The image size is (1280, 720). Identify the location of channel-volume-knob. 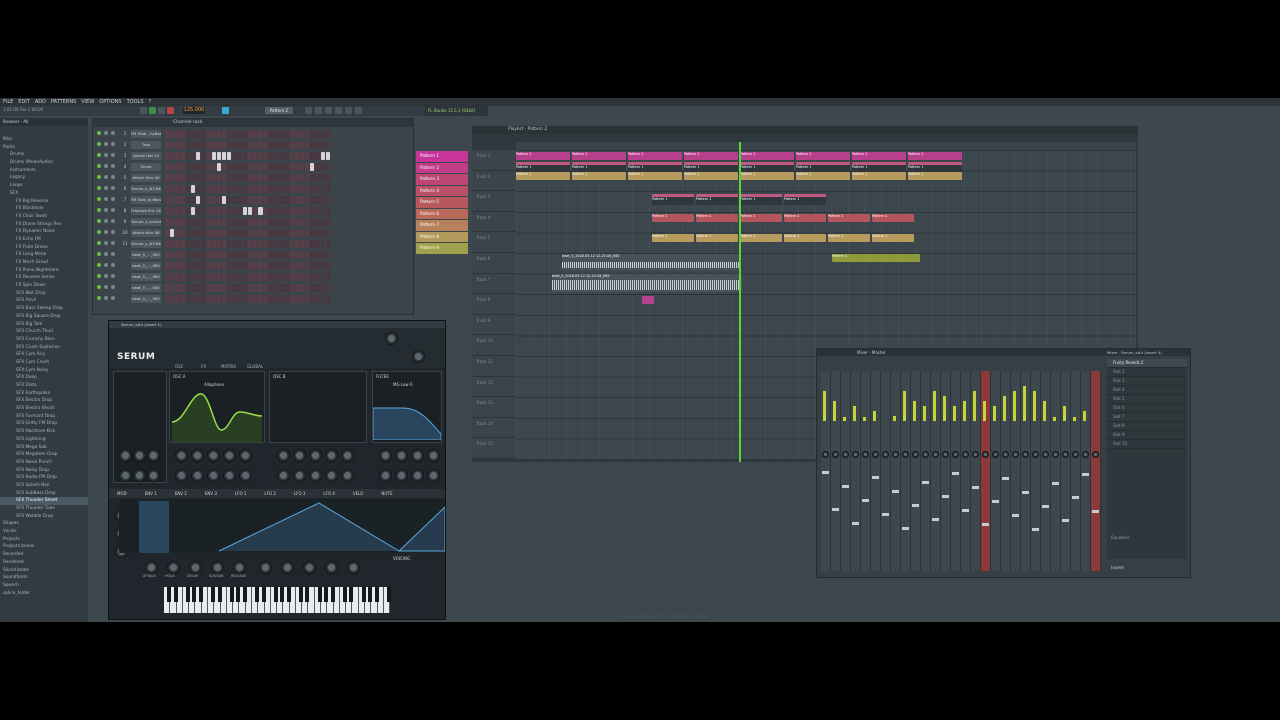
(113, 177).